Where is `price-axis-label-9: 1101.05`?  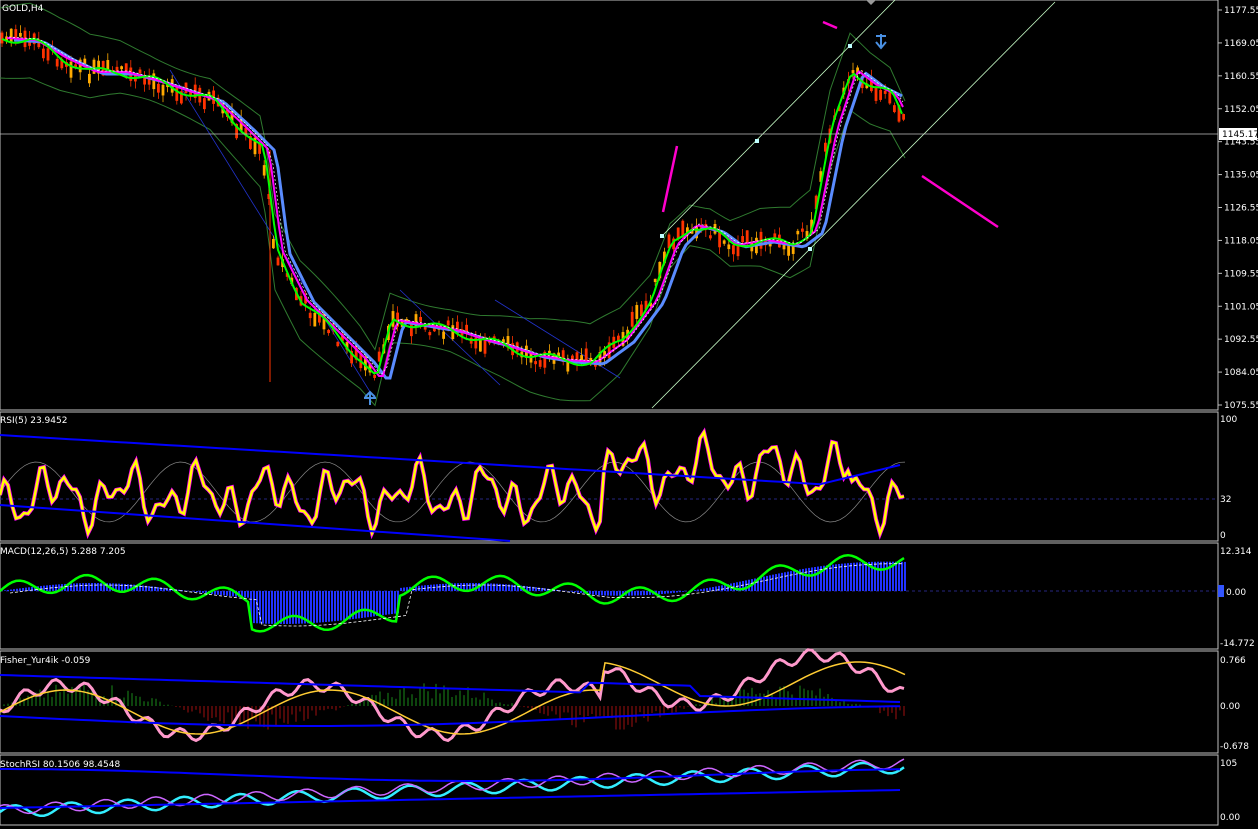 price-axis-label-9: 1101.05 is located at coordinates (1241, 307).